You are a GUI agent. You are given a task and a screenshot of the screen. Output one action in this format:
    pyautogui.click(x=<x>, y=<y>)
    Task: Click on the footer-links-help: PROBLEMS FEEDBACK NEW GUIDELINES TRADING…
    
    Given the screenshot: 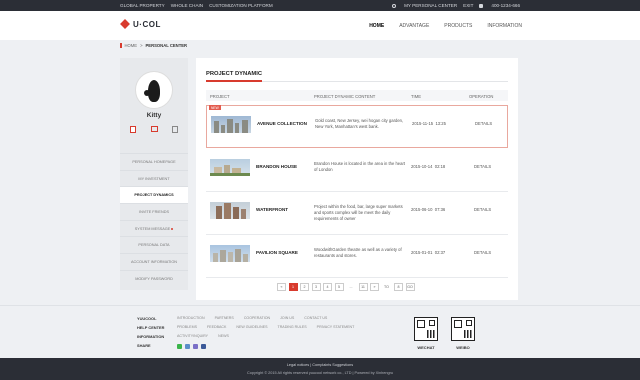 What is the action you would take?
    pyautogui.click(x=265, y=327)
    